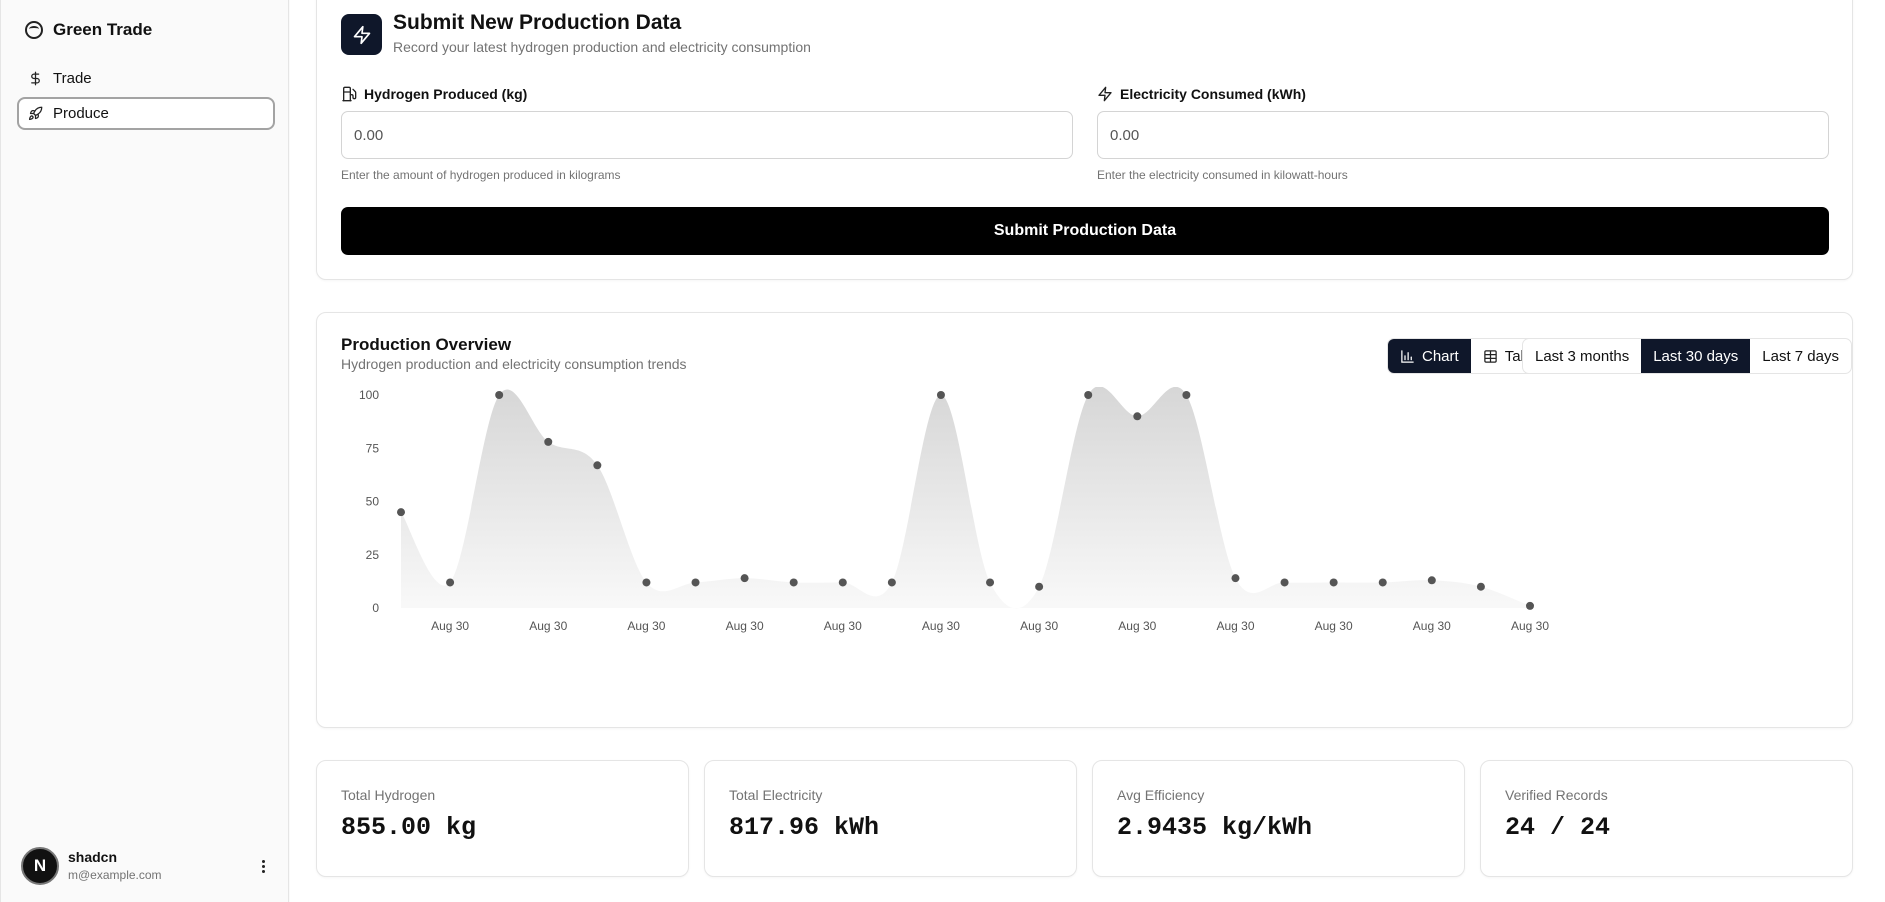 The height and width of the screenshot is (902, 1885). I want to click on stat-label: Total Hydrogen, so click(388, 795).